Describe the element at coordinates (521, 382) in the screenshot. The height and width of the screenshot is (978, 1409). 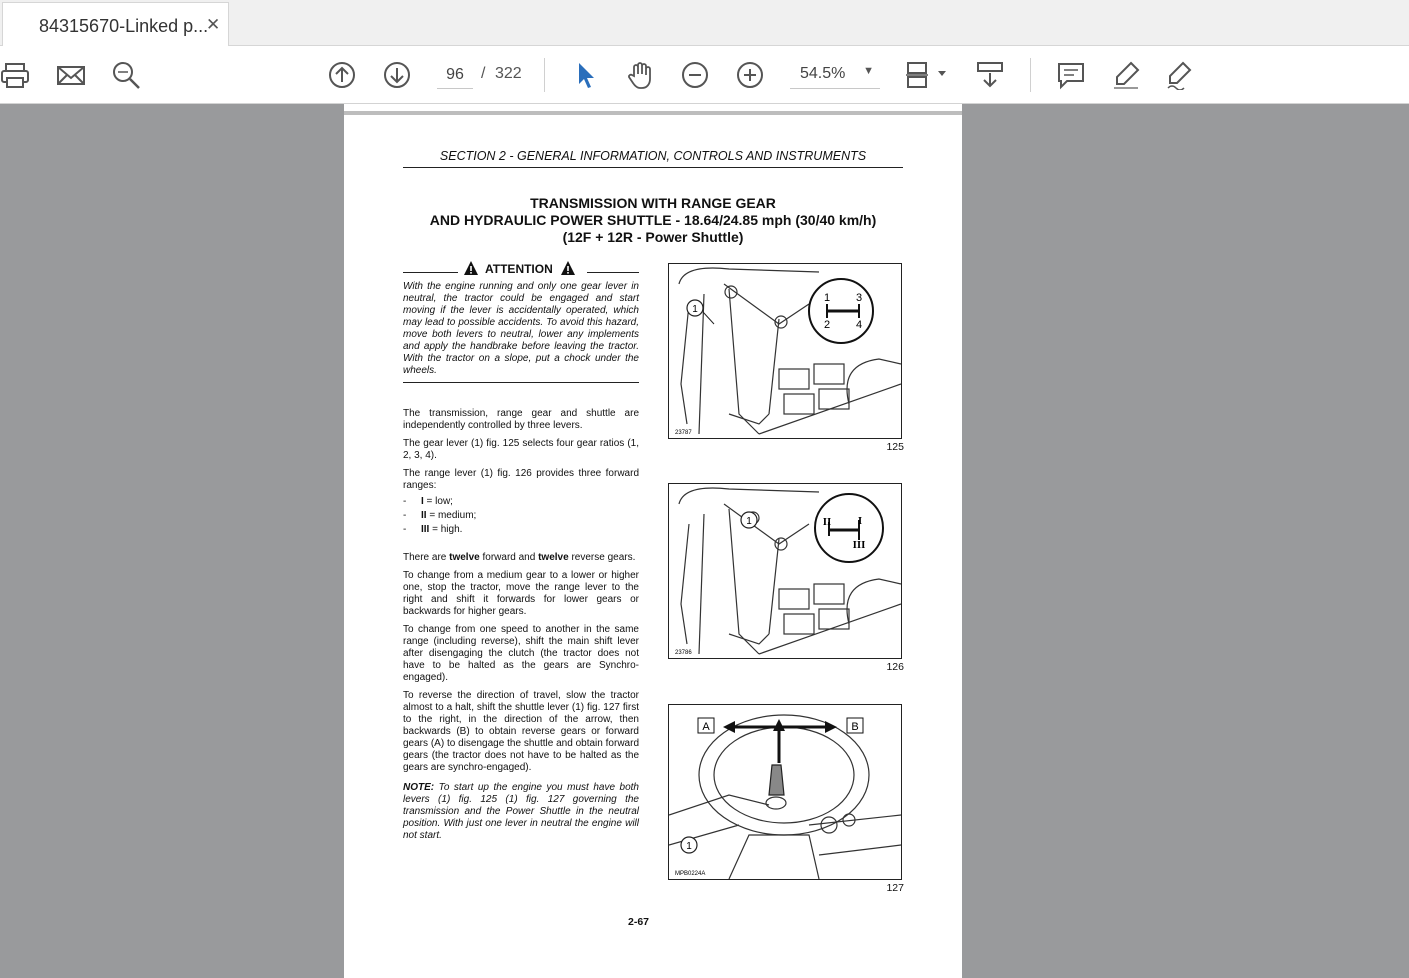
I see `attention-bottom-rule` at that location.